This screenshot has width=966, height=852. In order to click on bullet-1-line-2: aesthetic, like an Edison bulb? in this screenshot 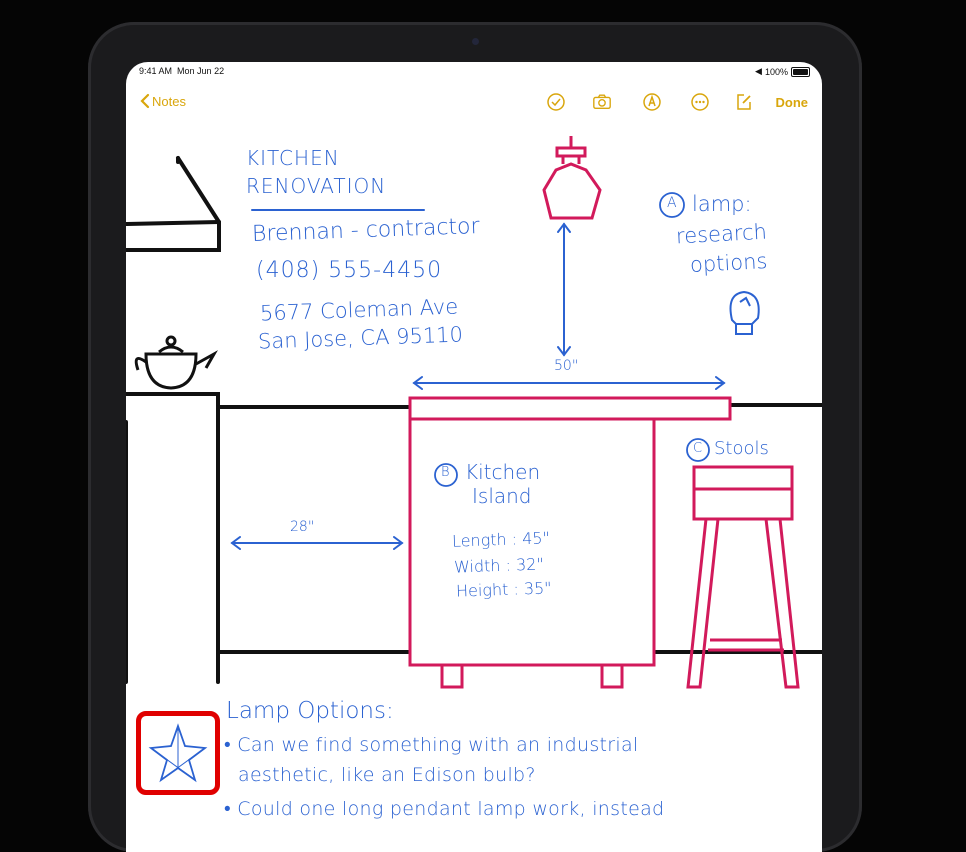, I will do `click(387, 775)`.